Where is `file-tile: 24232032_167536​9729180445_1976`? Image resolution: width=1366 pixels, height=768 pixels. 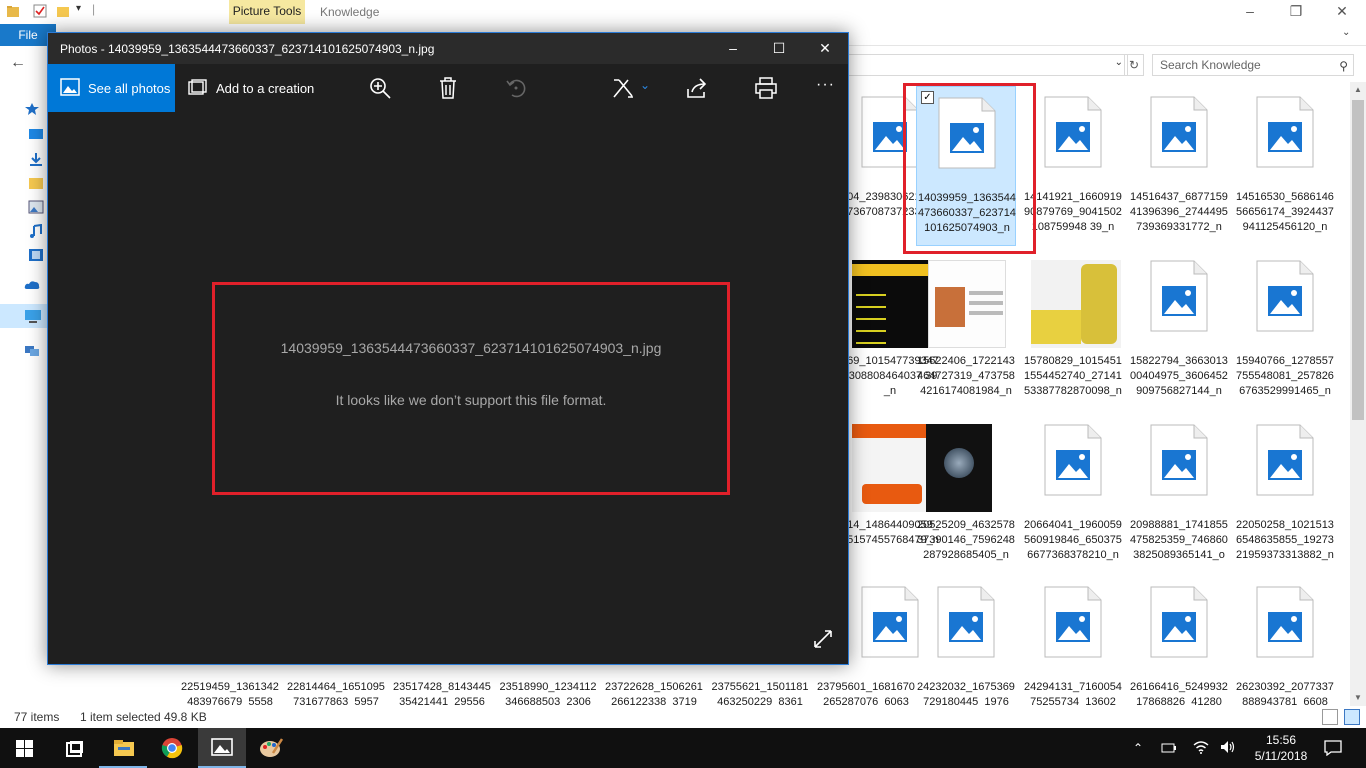
file-tile: 24232032_167536​9729180445_1976 is located at coordinates (966, 641).